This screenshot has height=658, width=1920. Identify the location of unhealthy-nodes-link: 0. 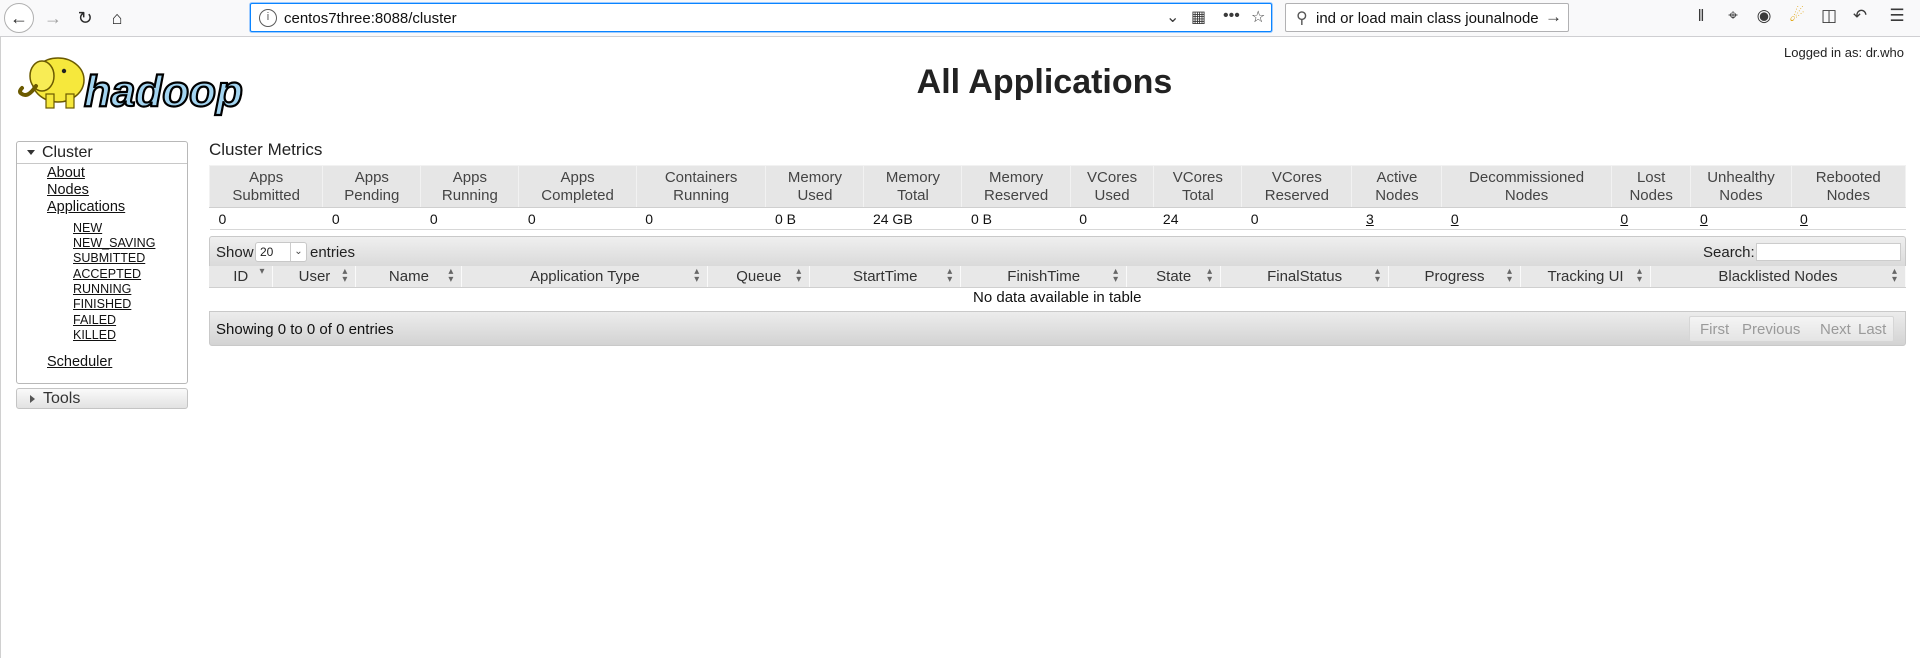
(1741, 218).